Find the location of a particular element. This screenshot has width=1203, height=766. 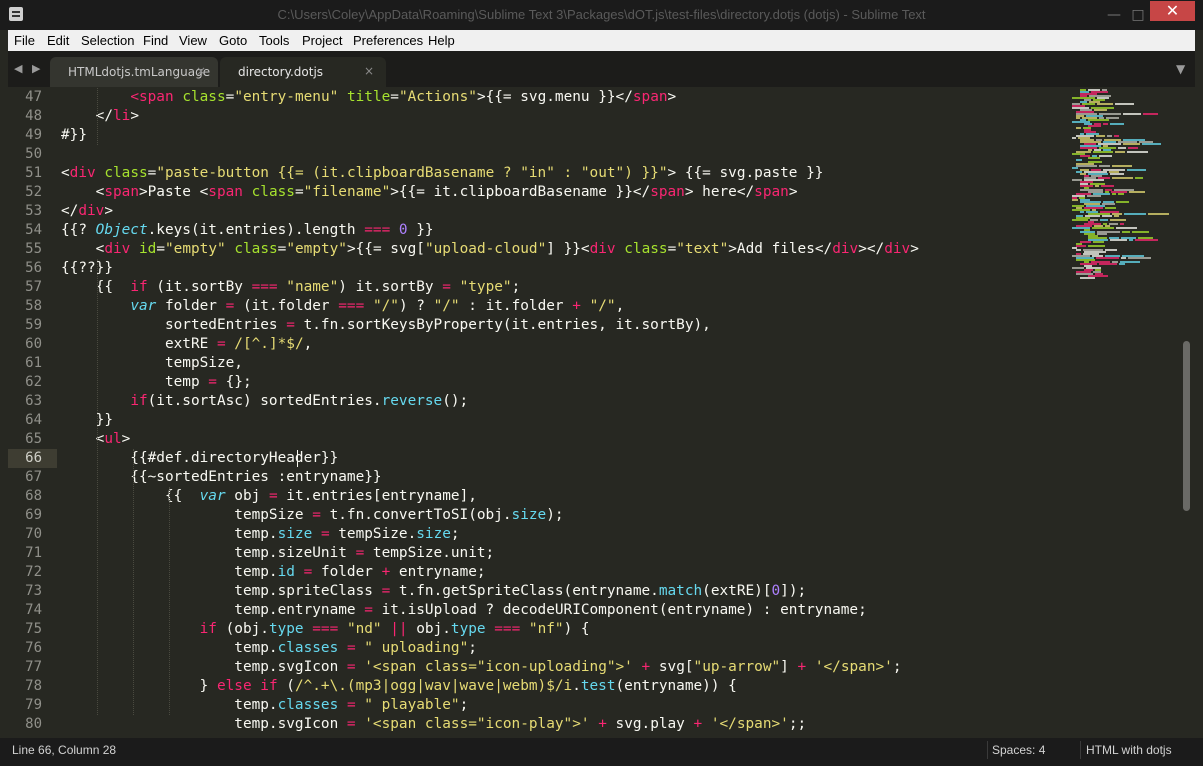

menu-find: Find is located at coordinates (155, 40).